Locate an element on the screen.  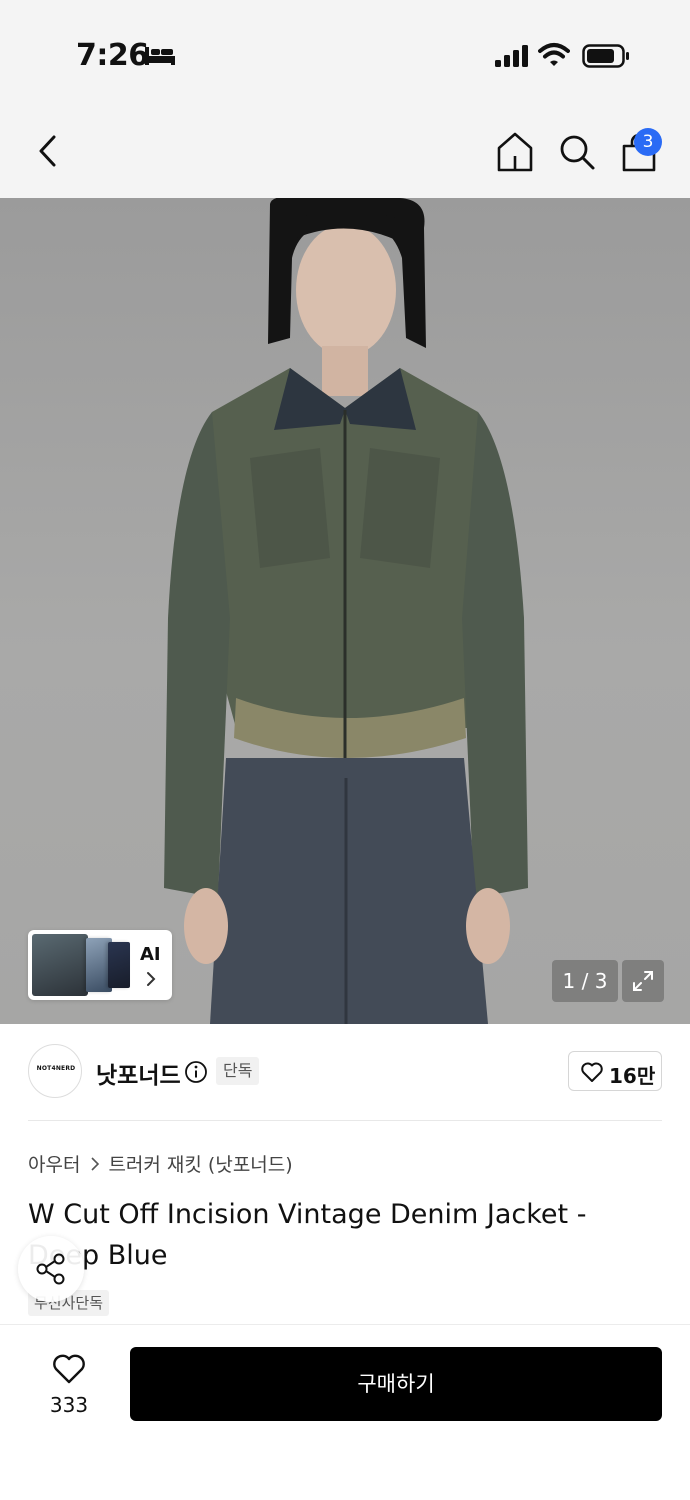
image-counter: 1 / 3 is located at coordinates (585, 981).